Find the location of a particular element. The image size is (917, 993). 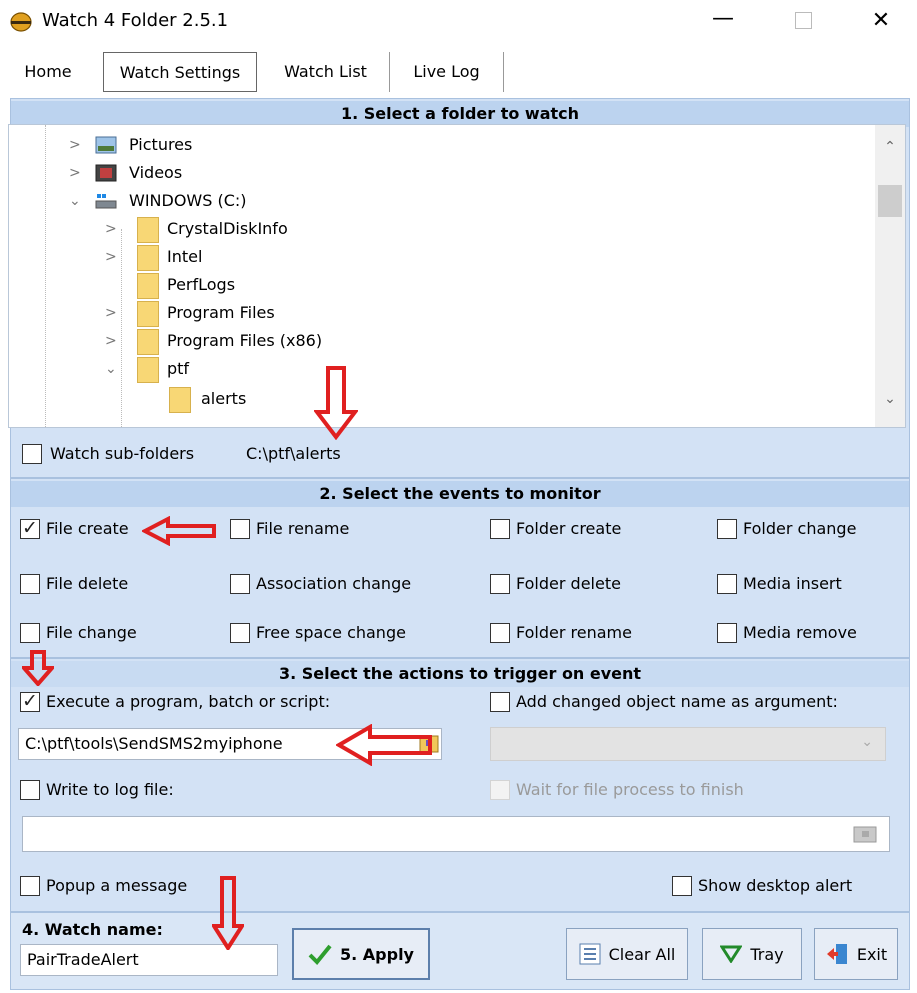

file-change-checkbox is located at coordinates (30, 633).